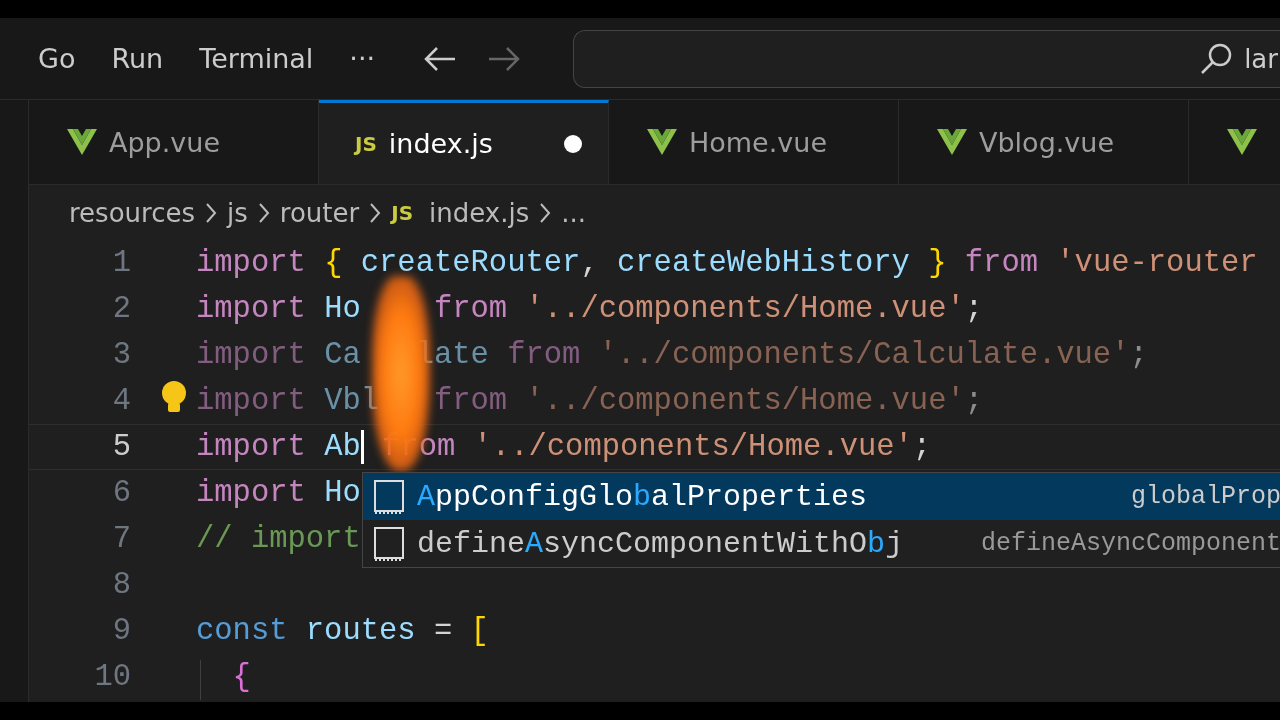  What do you see at coordinates (504, 58) in the screenshot?
I see `forward-arrow-icon` at bounding box center [504, 58].